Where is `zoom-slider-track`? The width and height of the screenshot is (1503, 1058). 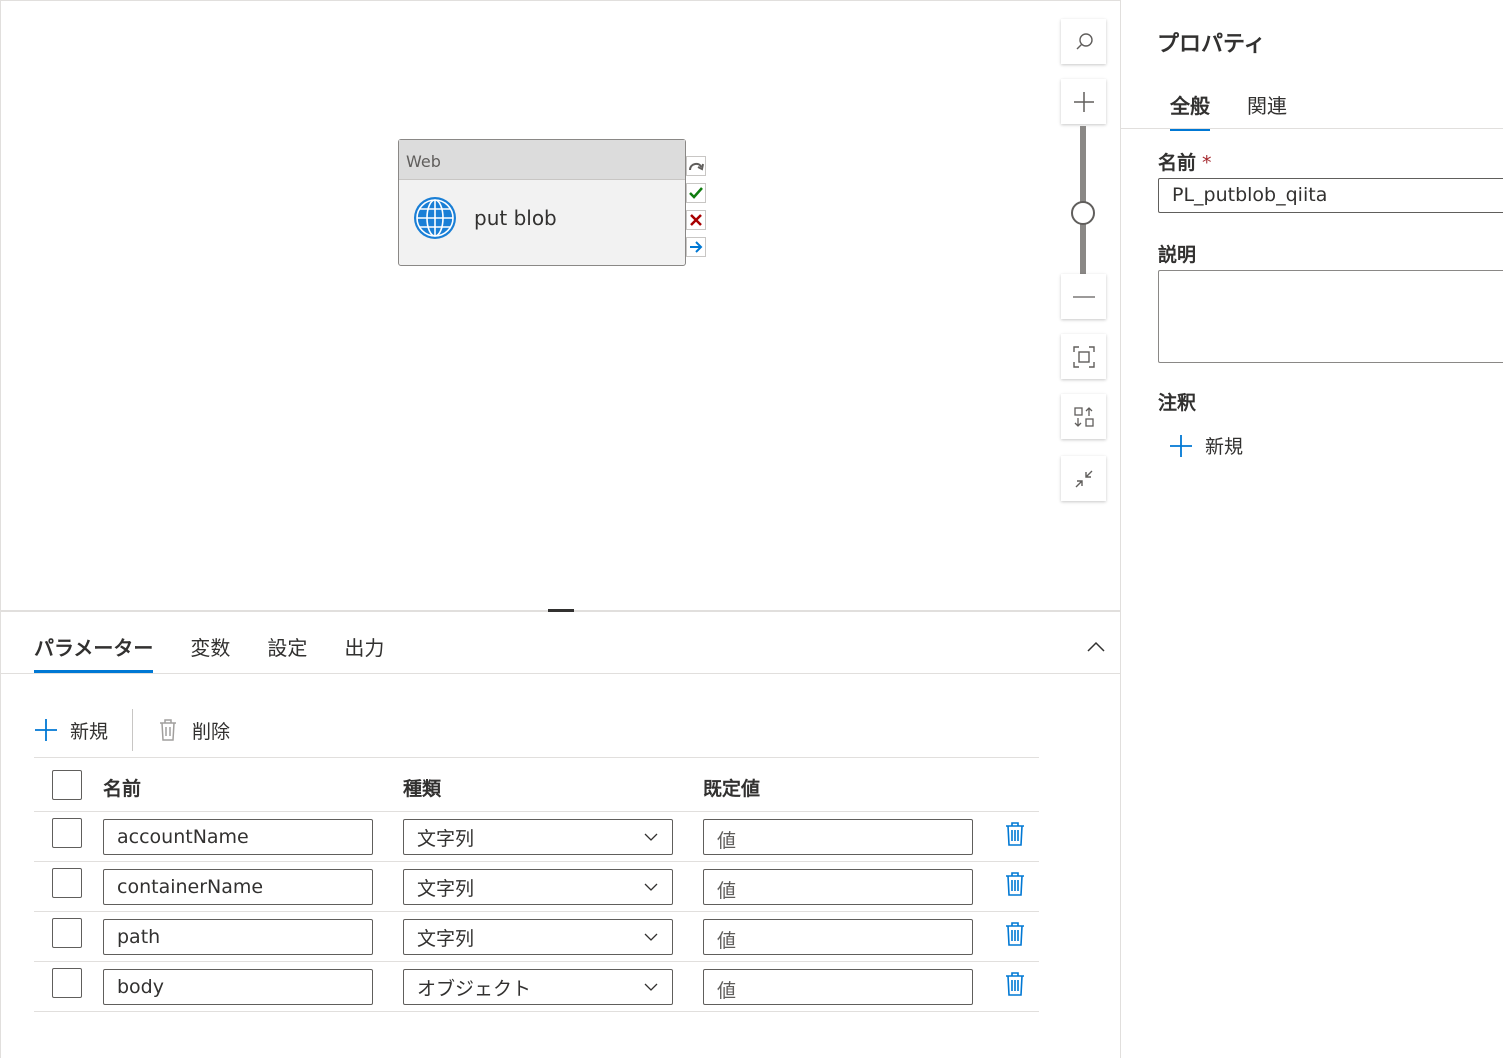
zoom-slider-track is located at coordinates (1083, 200).